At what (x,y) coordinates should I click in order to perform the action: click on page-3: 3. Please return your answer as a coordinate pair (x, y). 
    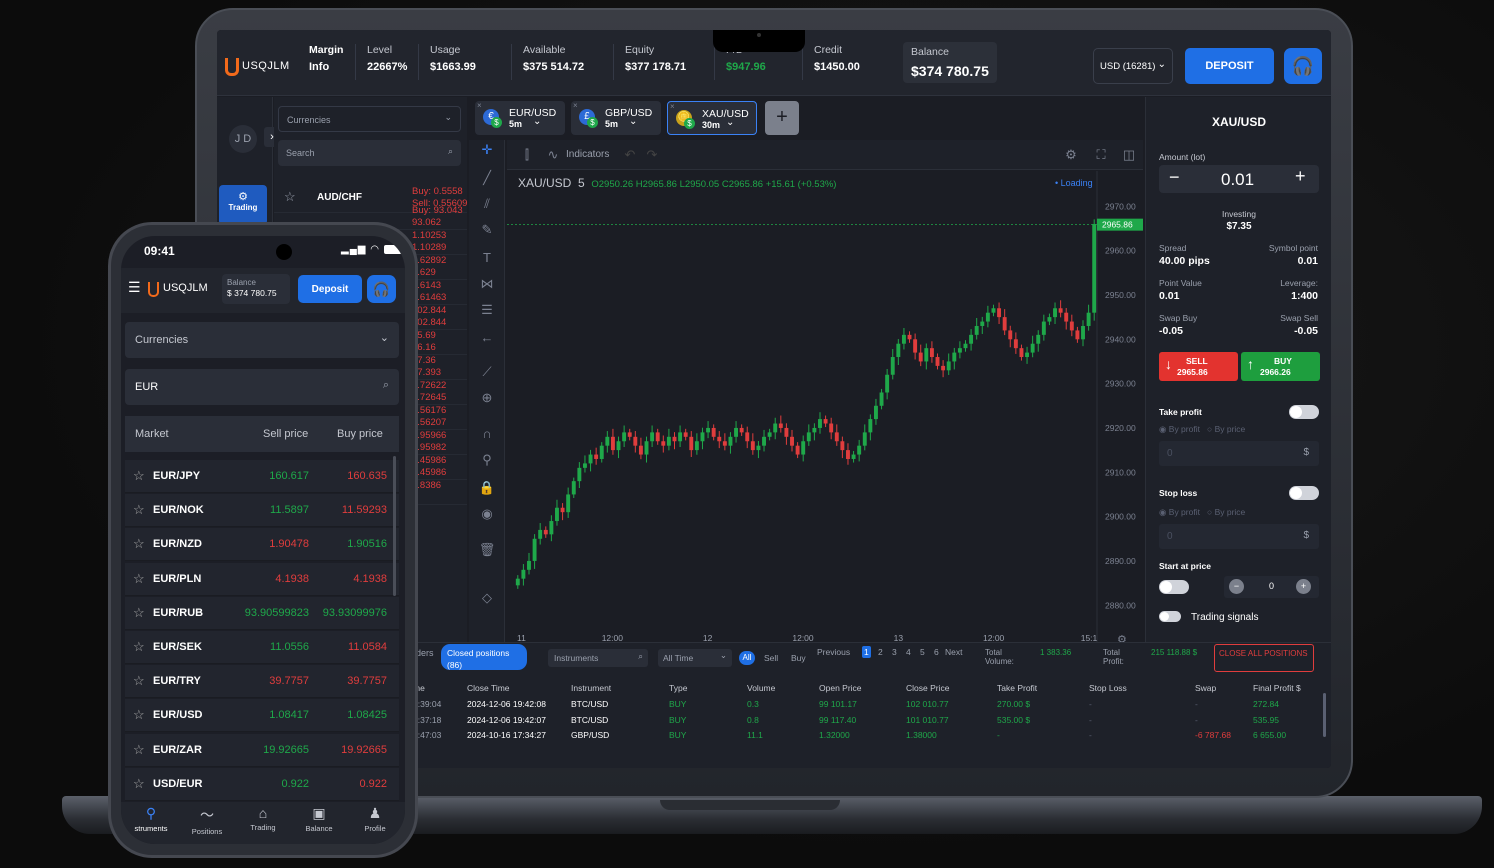
    Looking at the image, I should click on (894, 652).